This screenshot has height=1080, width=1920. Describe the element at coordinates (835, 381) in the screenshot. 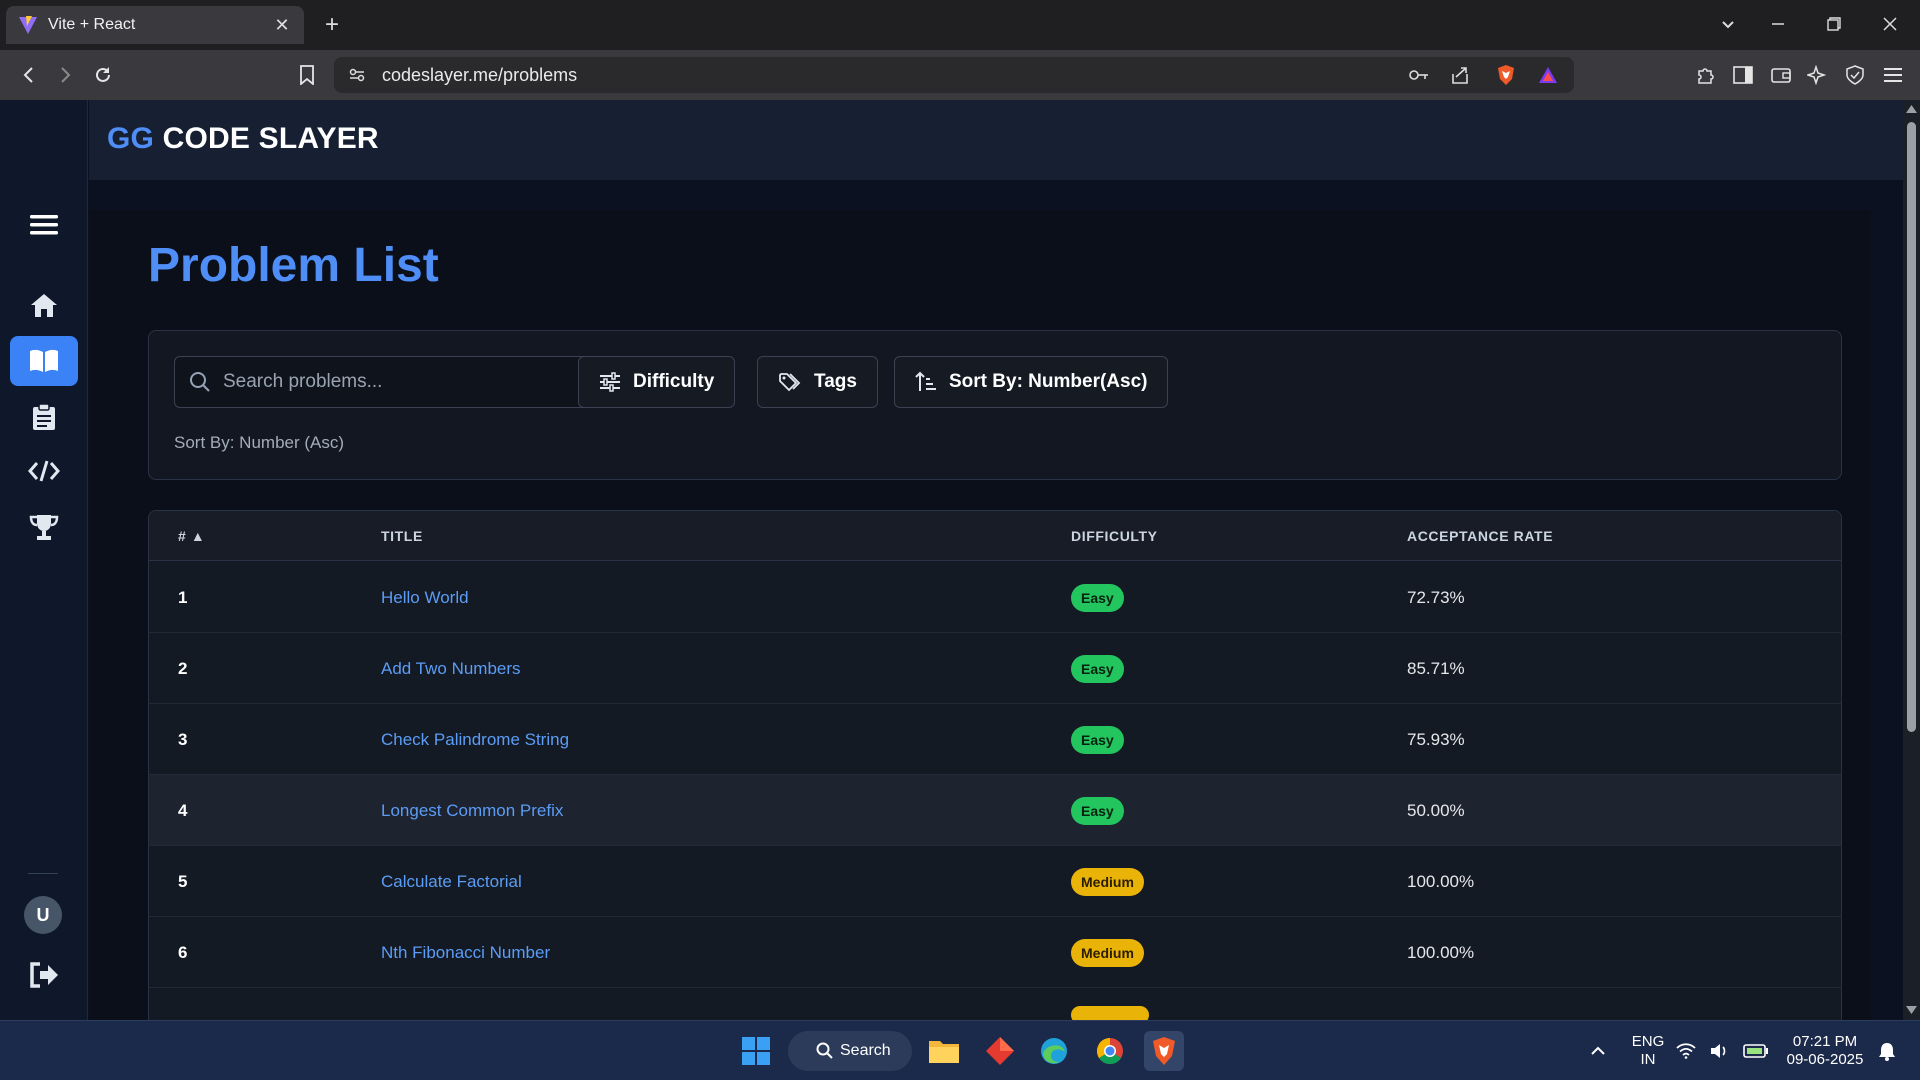

I see `tags-filter-label: Tags` at that location.